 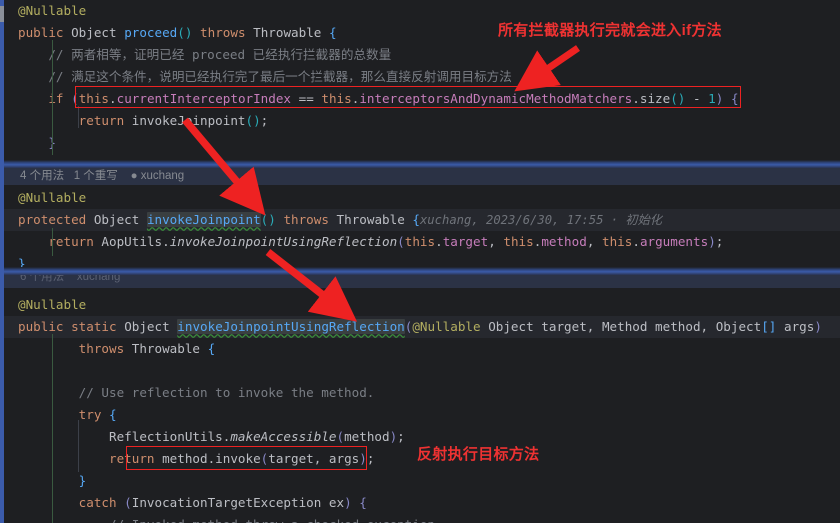 What do you see at coordinates (265, 76) in the screenshot?
I see `code-line-comment: // 满足这个条件，说明已经执行完了最后一个拦截器，那么直接反射调用目标方法` at bounding box center [265, 76].